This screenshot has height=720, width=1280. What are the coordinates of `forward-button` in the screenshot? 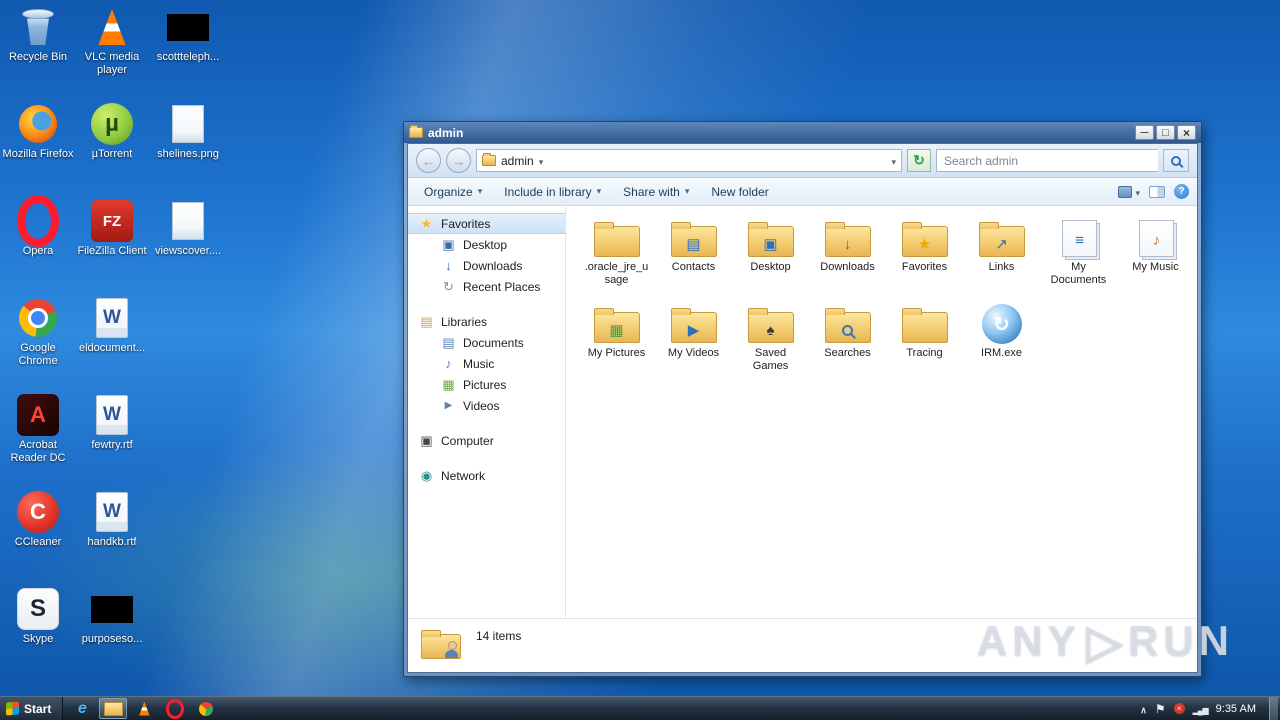 It's located at (458, 160).